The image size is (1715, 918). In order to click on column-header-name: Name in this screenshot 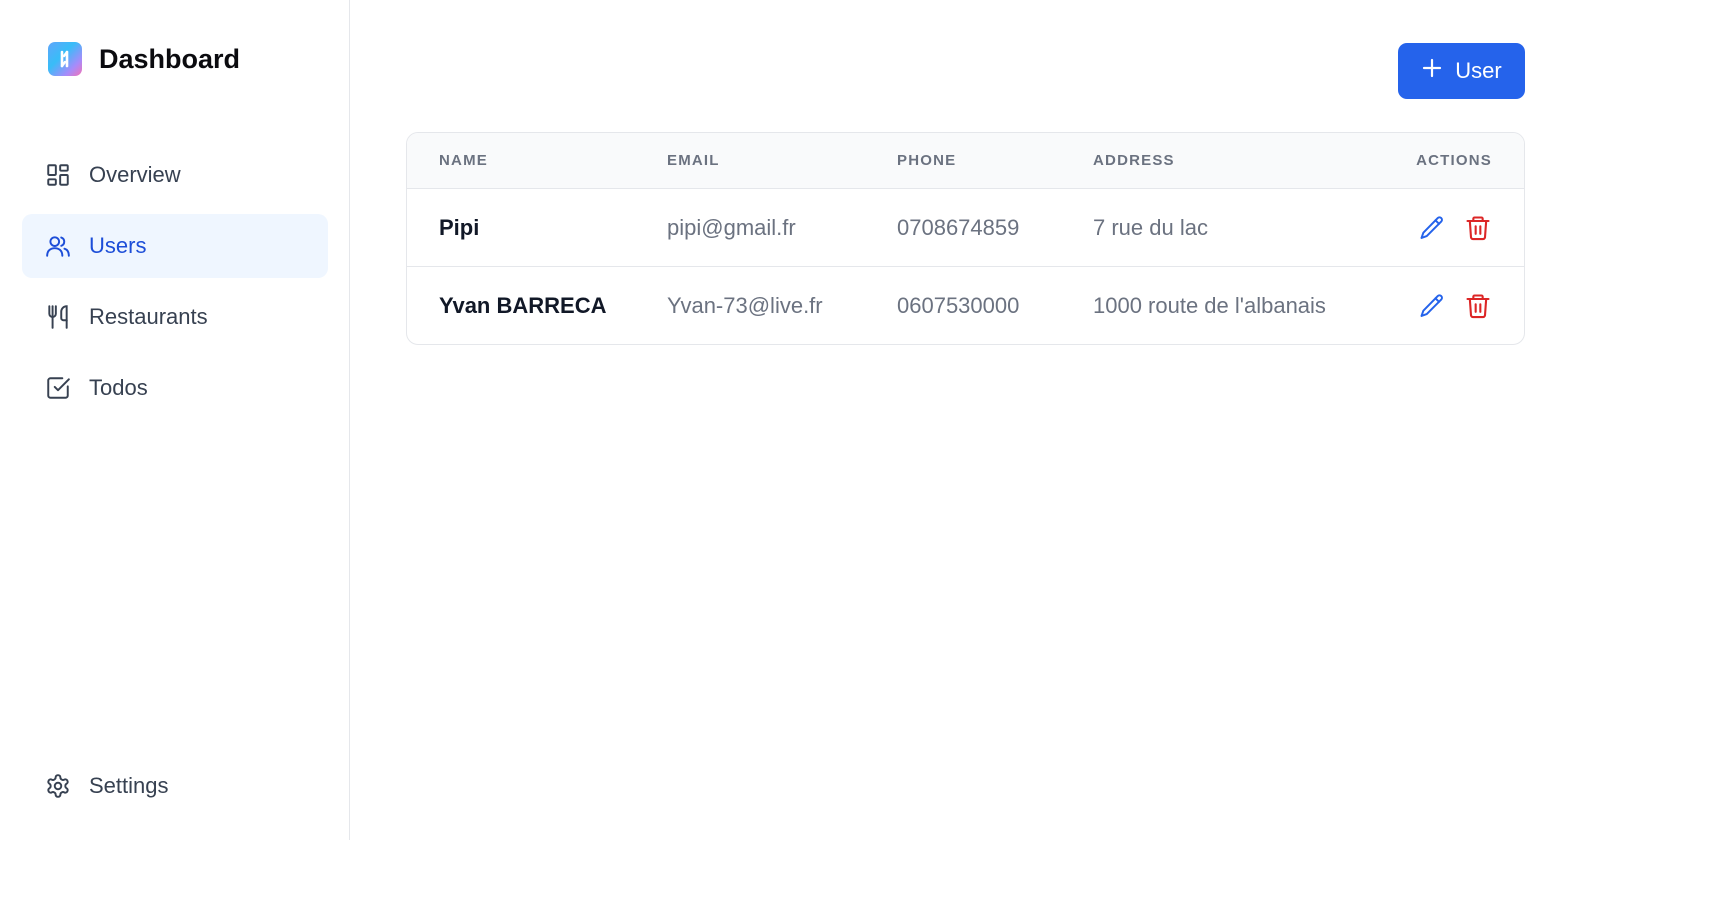, I will do `click(463, 160)`.